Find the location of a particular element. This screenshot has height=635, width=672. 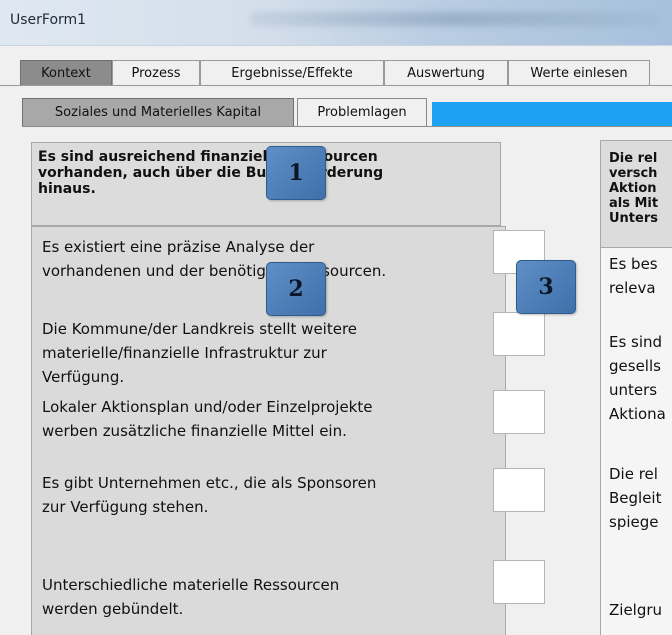

right-criterion-item: Es sind gesells unters Aktiona is located at coordinates (637, 378).